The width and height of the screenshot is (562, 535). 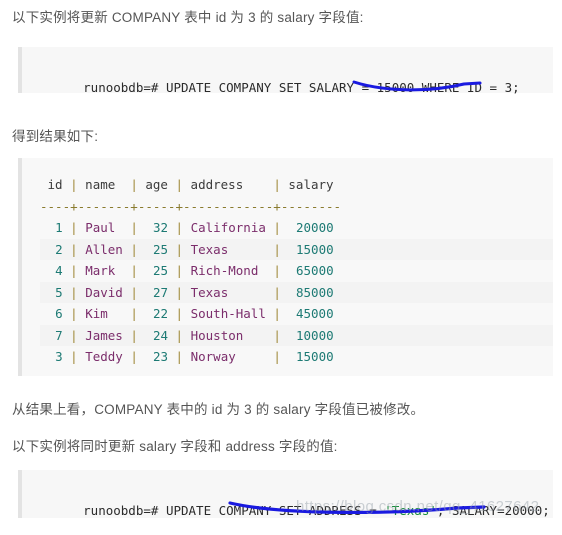 What do you see at coordinates (175, 446) in the screenshot?
I see `paragraph-intro-update-both: 以下实例将同时更新 salary 字段和 address 字段的值:` at bounding box center [175, 446].